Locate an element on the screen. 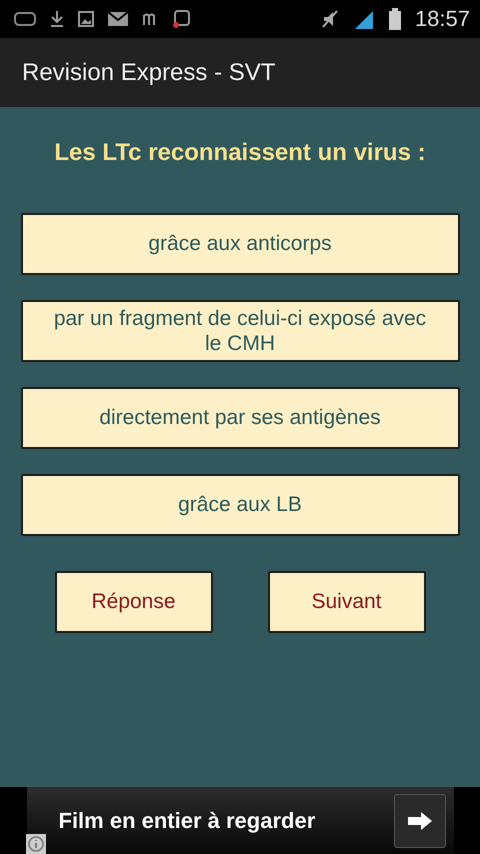 The image size is (480, 854). ad-banner: Film en entier à regarder is located at coordinates (240, 820).